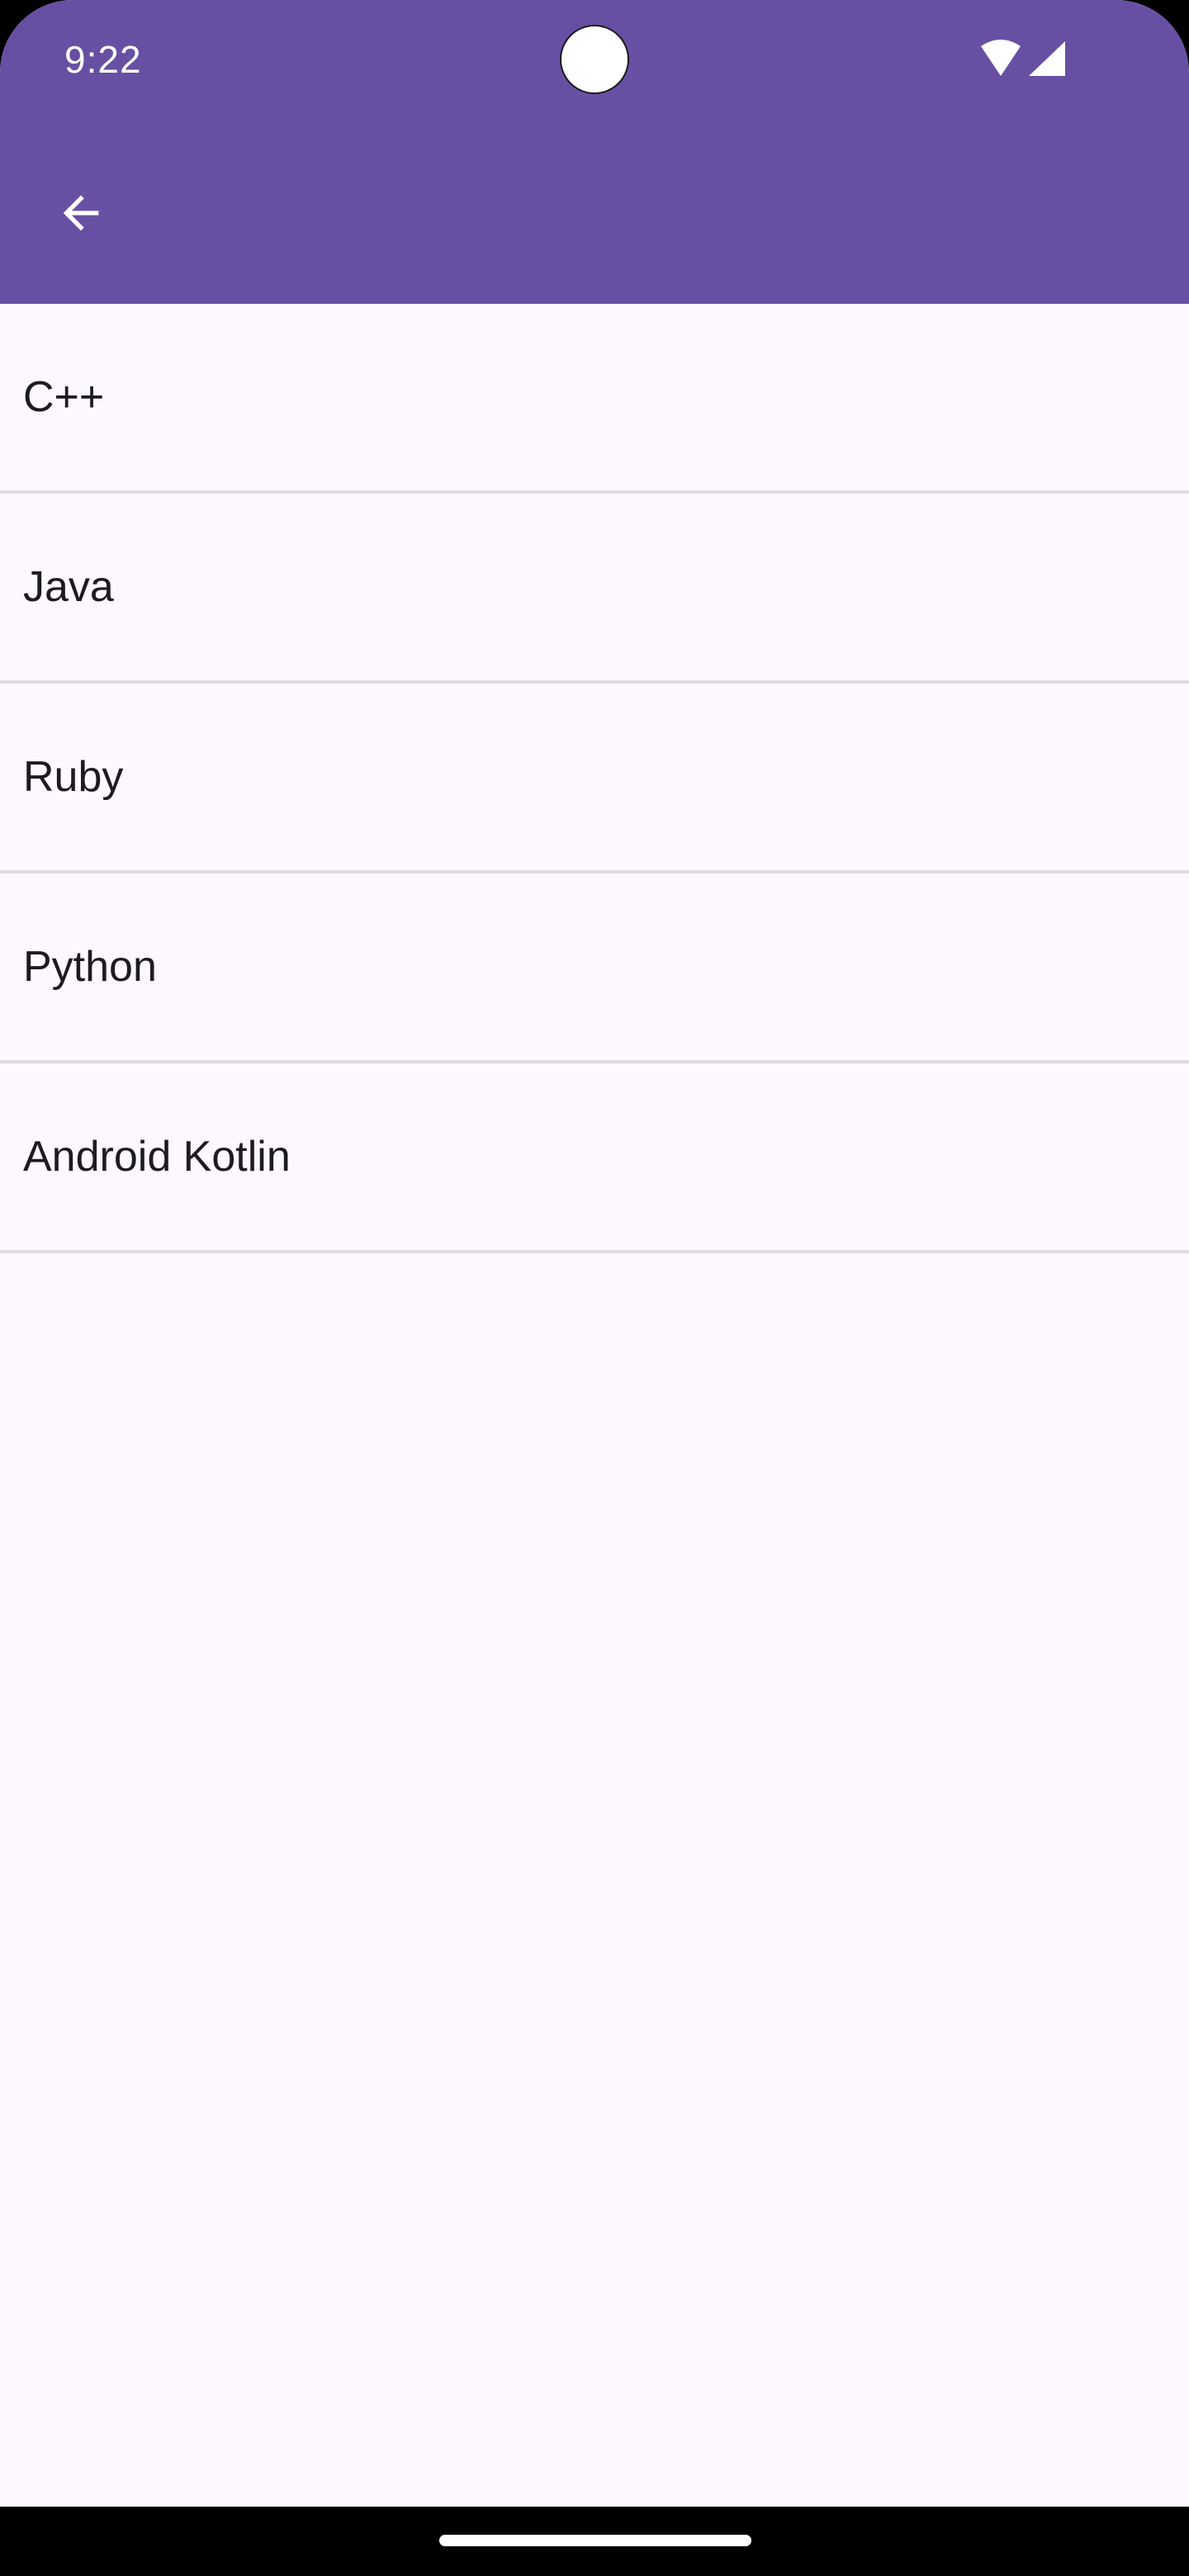 Image resolution: width=1189 pixels, height=2576 pixels. I want to click on wifi-icon, so click(1001, 58).